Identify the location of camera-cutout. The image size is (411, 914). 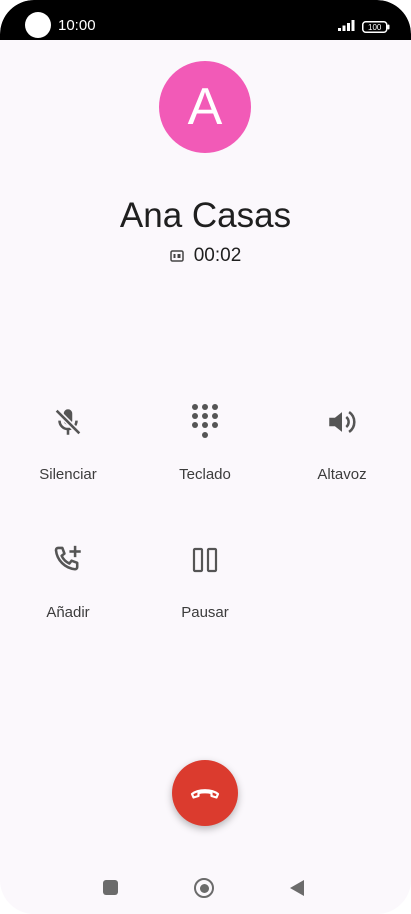
(38, 25).